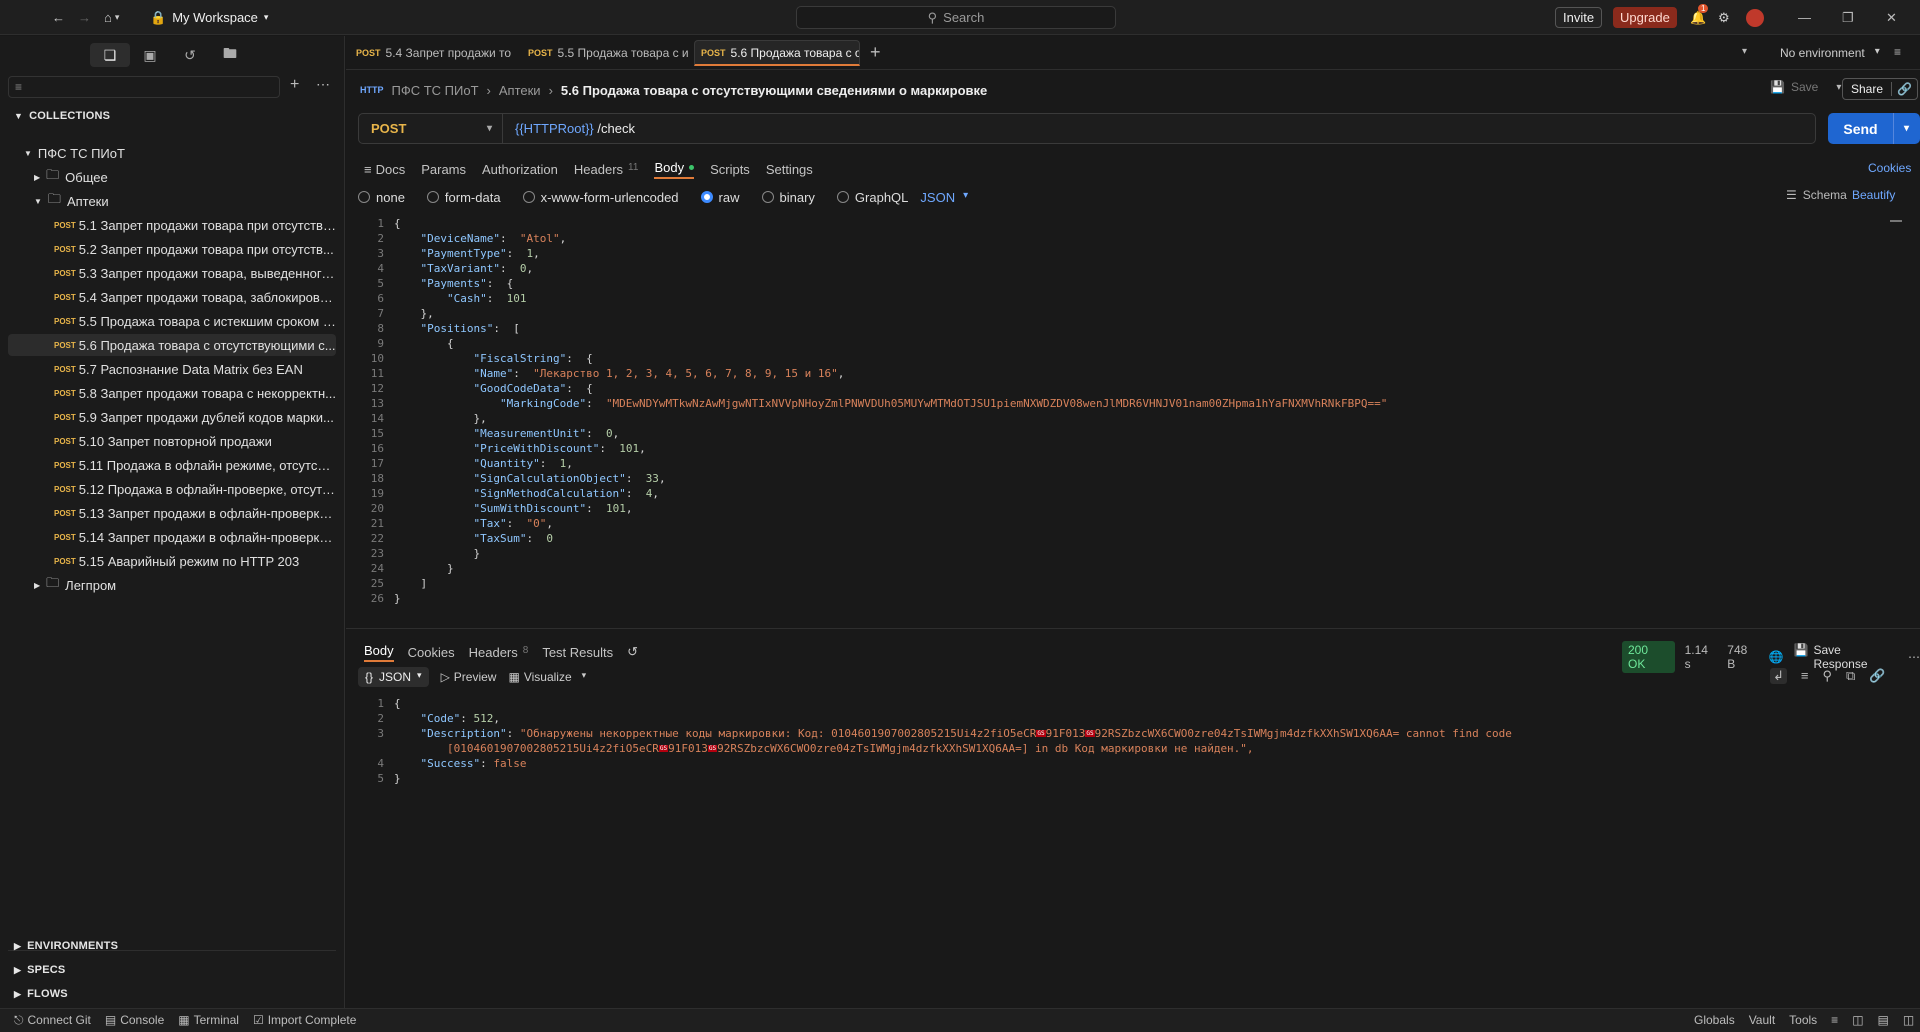 The width and height of the screenshot is (1920, 1032). I want to click on back-icon: ←, so click(58, 17).